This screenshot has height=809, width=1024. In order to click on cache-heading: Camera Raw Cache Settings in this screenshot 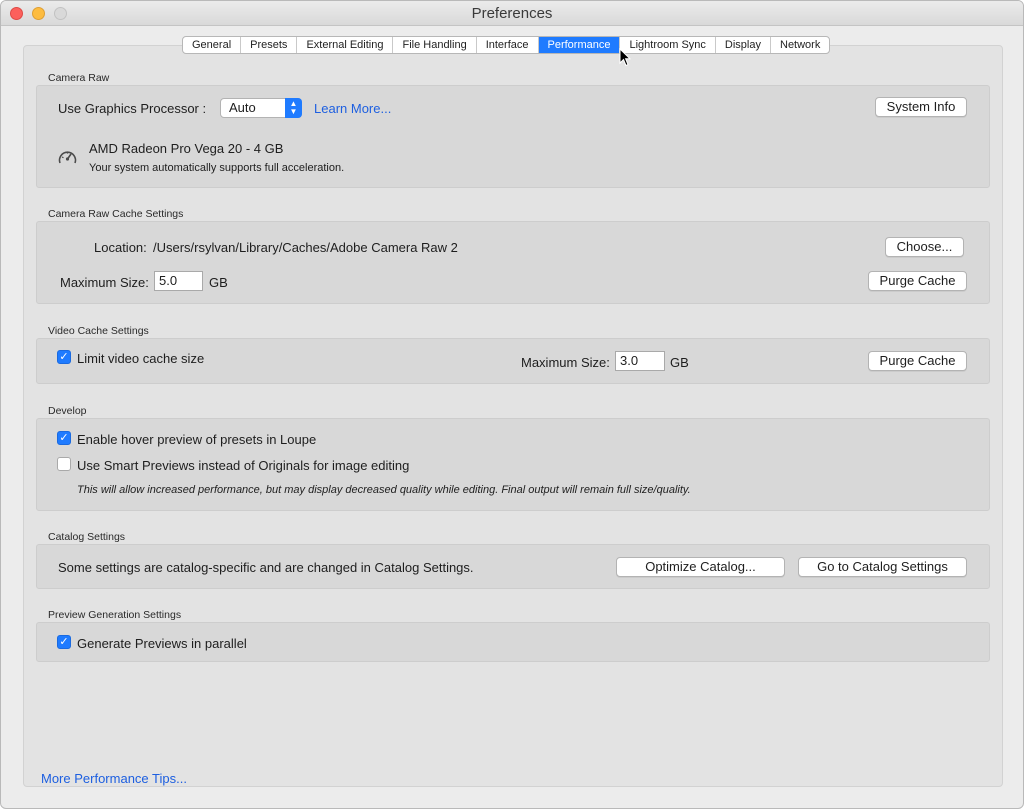, I will do `click(116, 214)`.